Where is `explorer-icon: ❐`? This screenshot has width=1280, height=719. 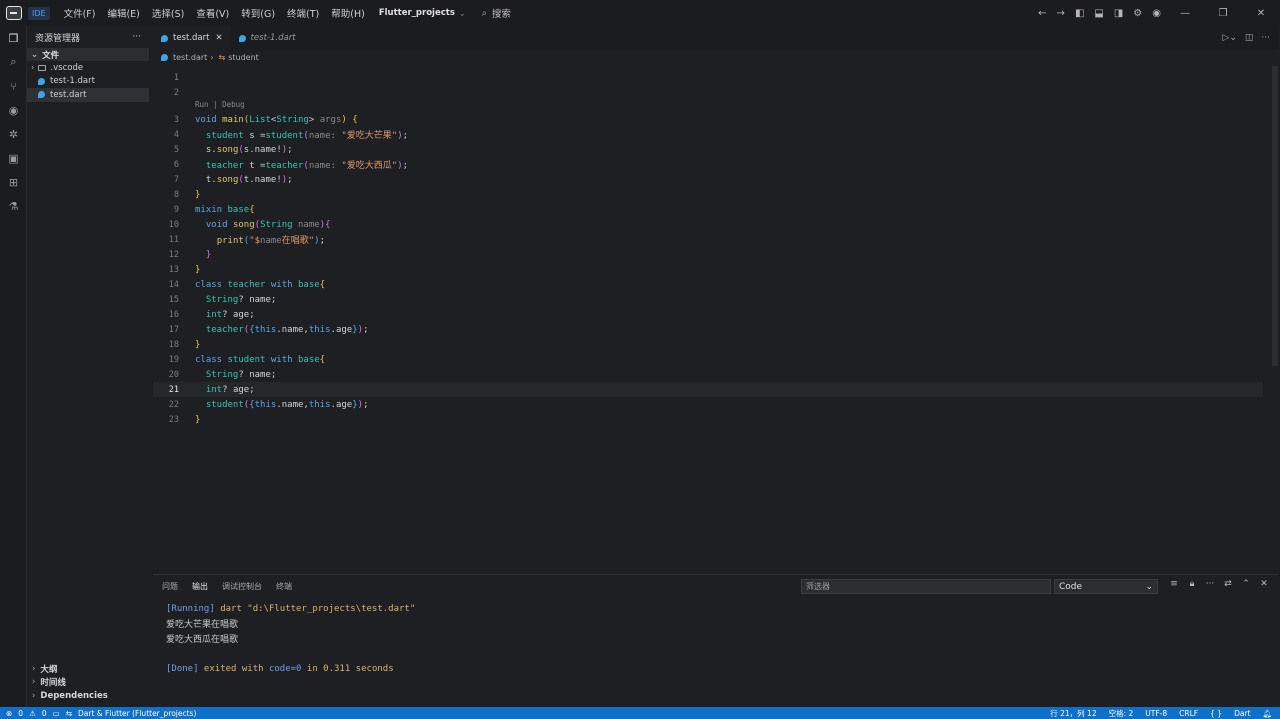 explorer-icon: ❐ is located at coordinates (13, 38).